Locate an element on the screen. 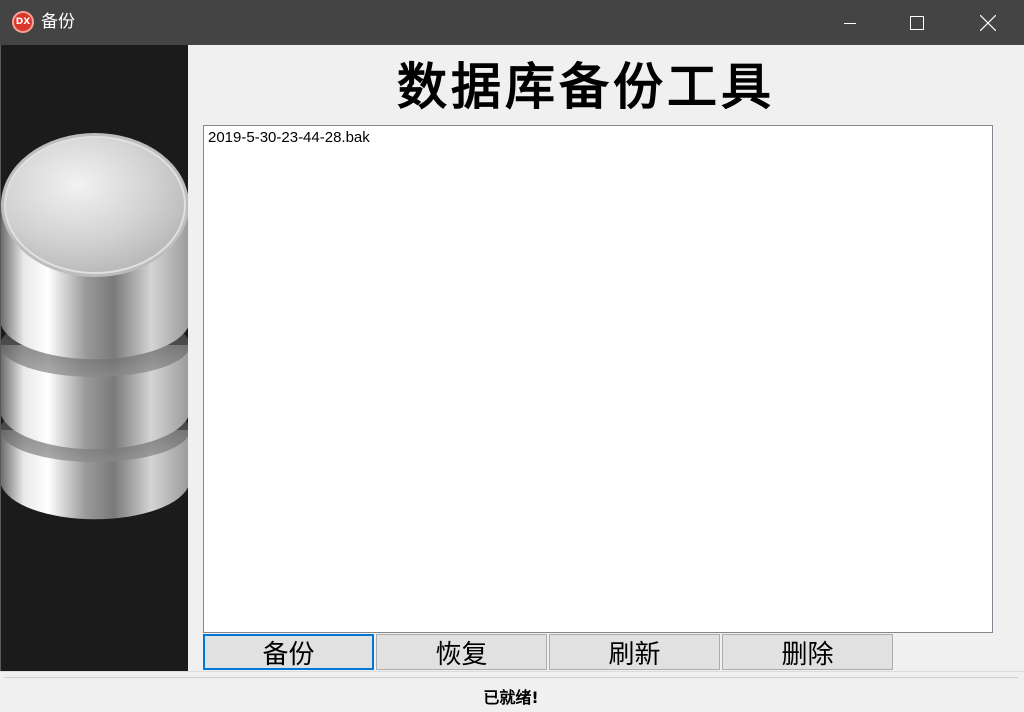 The width and height of the screenshot is (1024, 712). close-button is located at coordinates (988, 22).